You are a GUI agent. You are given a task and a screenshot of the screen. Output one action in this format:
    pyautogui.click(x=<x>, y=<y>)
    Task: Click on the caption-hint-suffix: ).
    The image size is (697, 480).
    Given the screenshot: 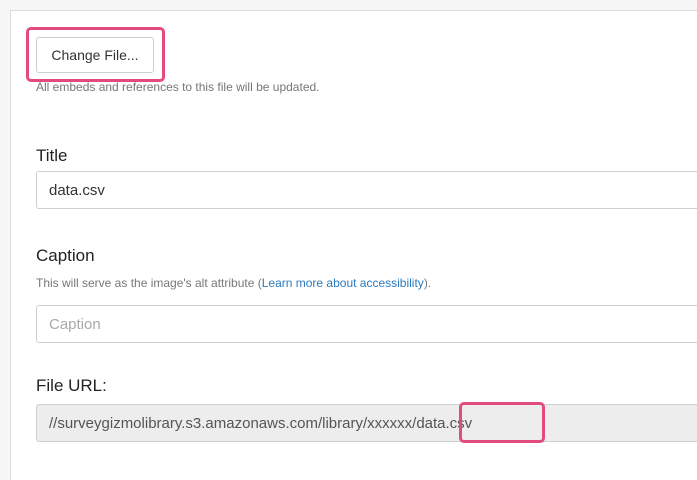 What is the action you would take?
    pyautogui.click(x=427, y=283)
    